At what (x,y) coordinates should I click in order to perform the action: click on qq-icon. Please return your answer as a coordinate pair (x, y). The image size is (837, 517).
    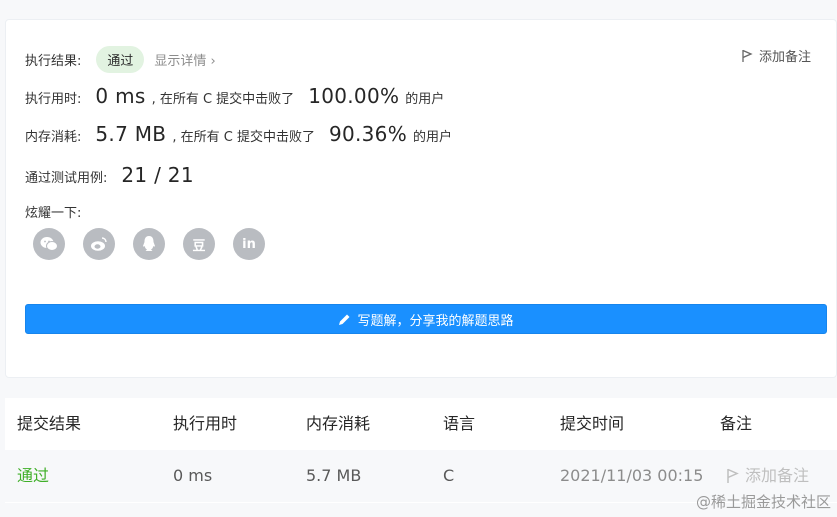
    Looking at the image, I should click on (149, 244).